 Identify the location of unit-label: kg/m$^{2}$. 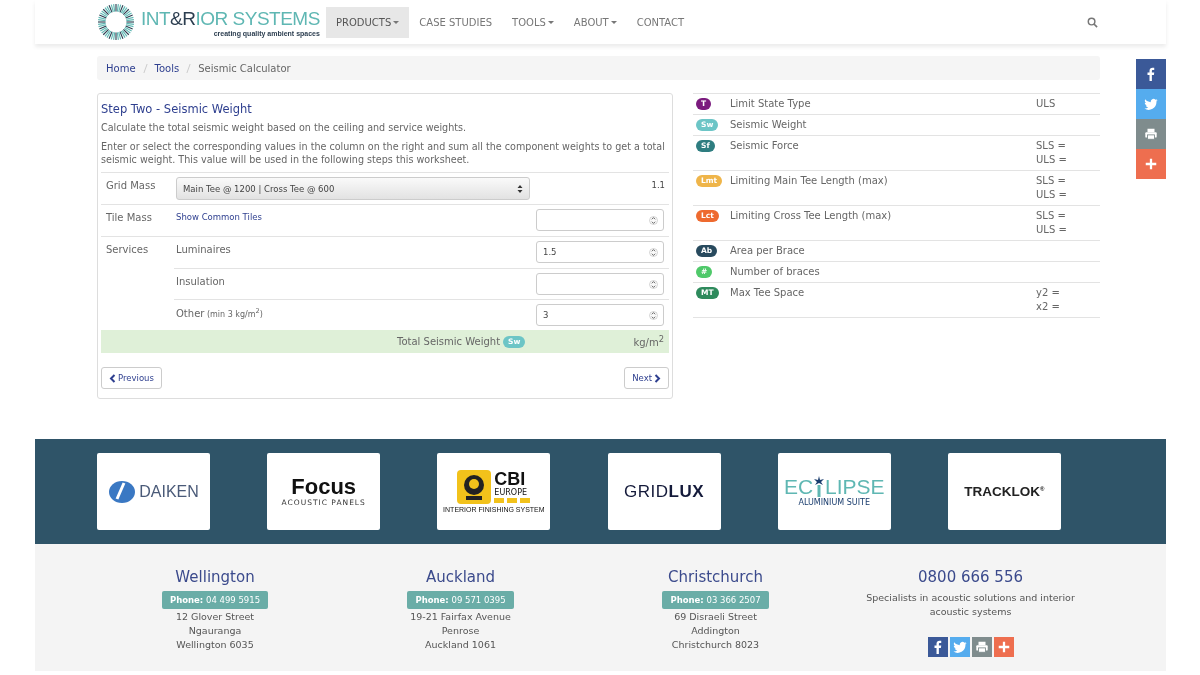
(648, 341).